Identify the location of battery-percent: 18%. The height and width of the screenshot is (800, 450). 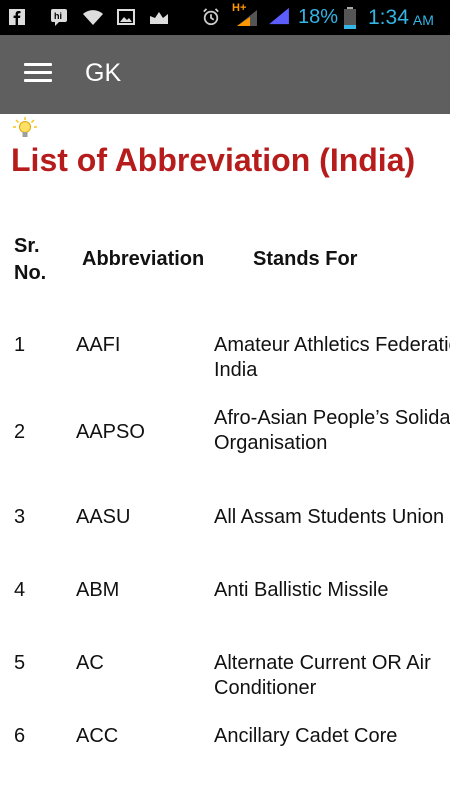
(318, 17).